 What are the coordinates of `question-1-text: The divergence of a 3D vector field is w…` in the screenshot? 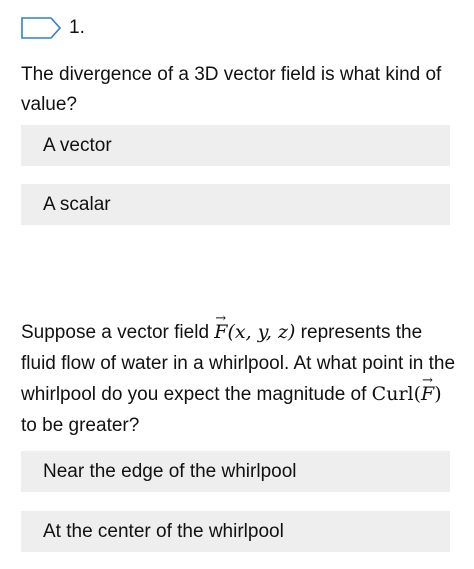 It's located at (231, 89).